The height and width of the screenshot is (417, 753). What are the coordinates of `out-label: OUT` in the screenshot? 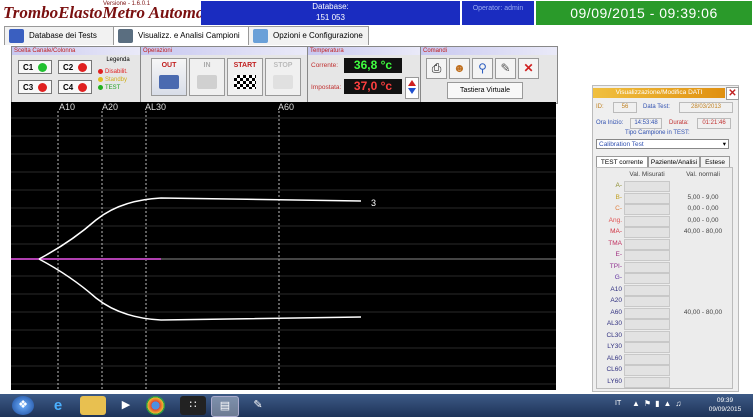 It's located at (169, 65).